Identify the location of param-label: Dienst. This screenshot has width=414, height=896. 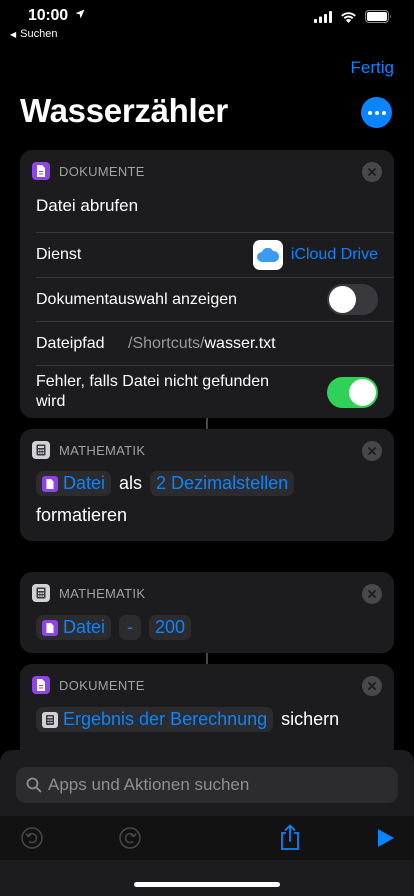
(59, 254).